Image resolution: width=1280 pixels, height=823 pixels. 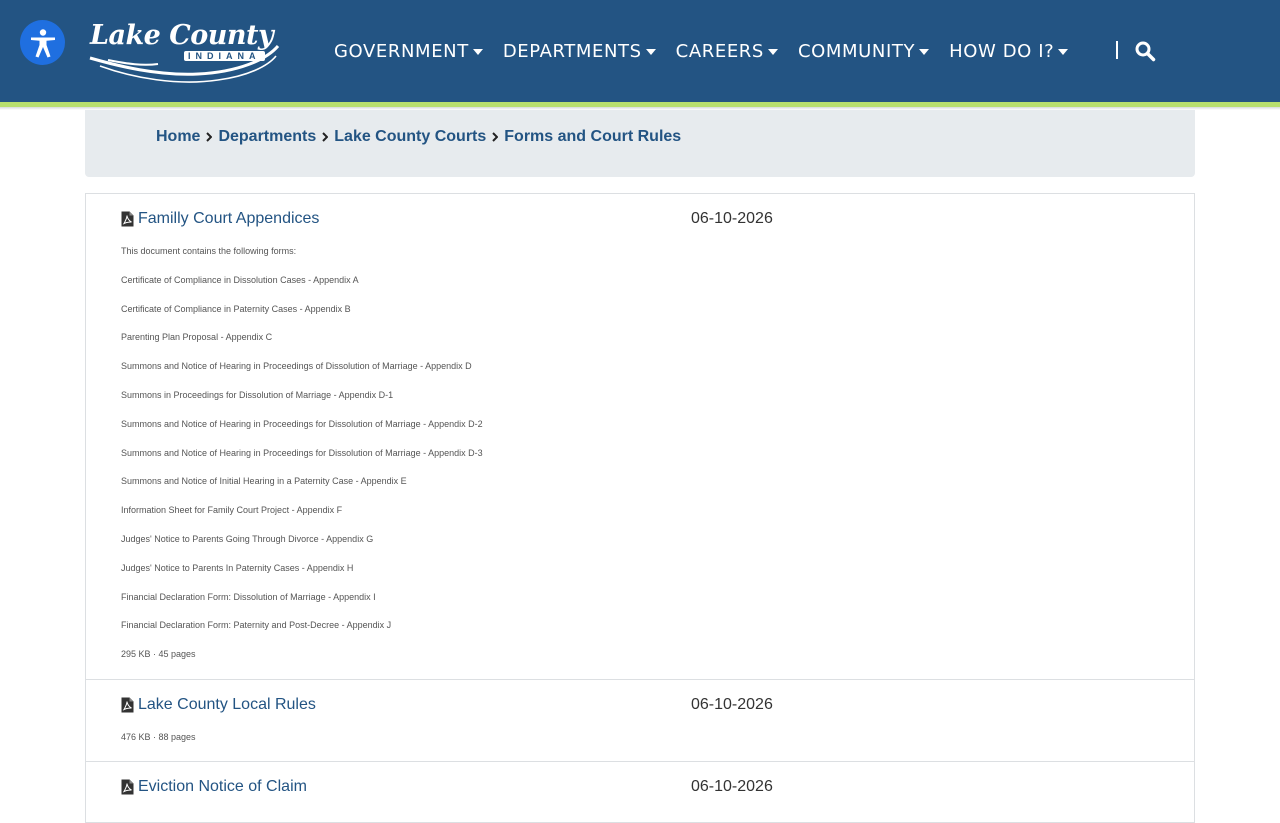 I want to click on document-item: Eviction Notice of Claim 06-10-2026, so click(x=640, y=792).